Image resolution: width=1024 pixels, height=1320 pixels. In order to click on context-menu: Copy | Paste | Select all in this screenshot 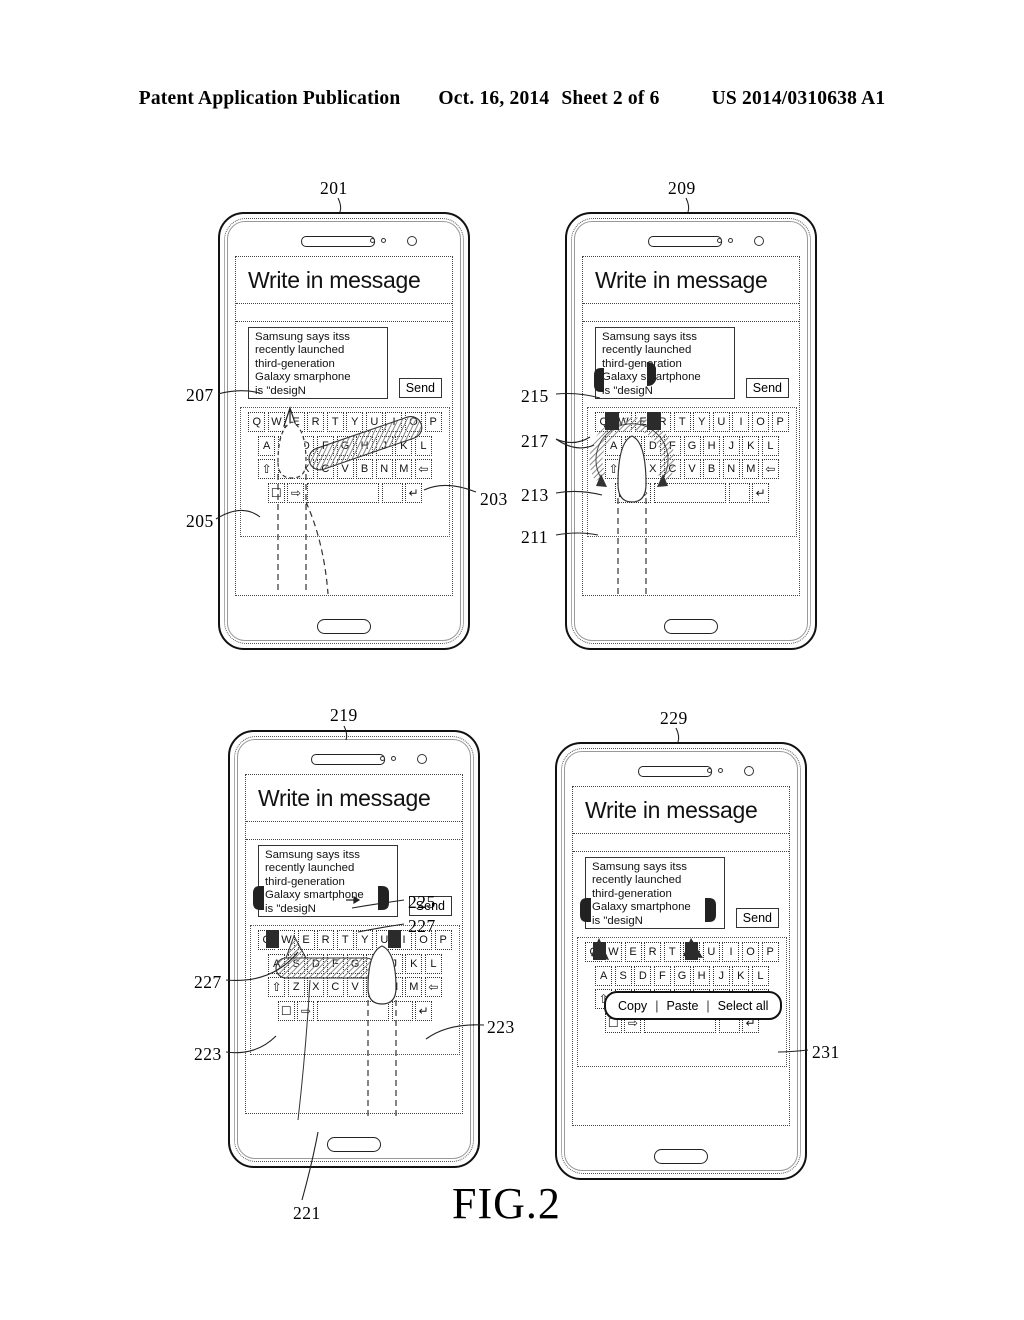, I will do `click(693, 1005)`.